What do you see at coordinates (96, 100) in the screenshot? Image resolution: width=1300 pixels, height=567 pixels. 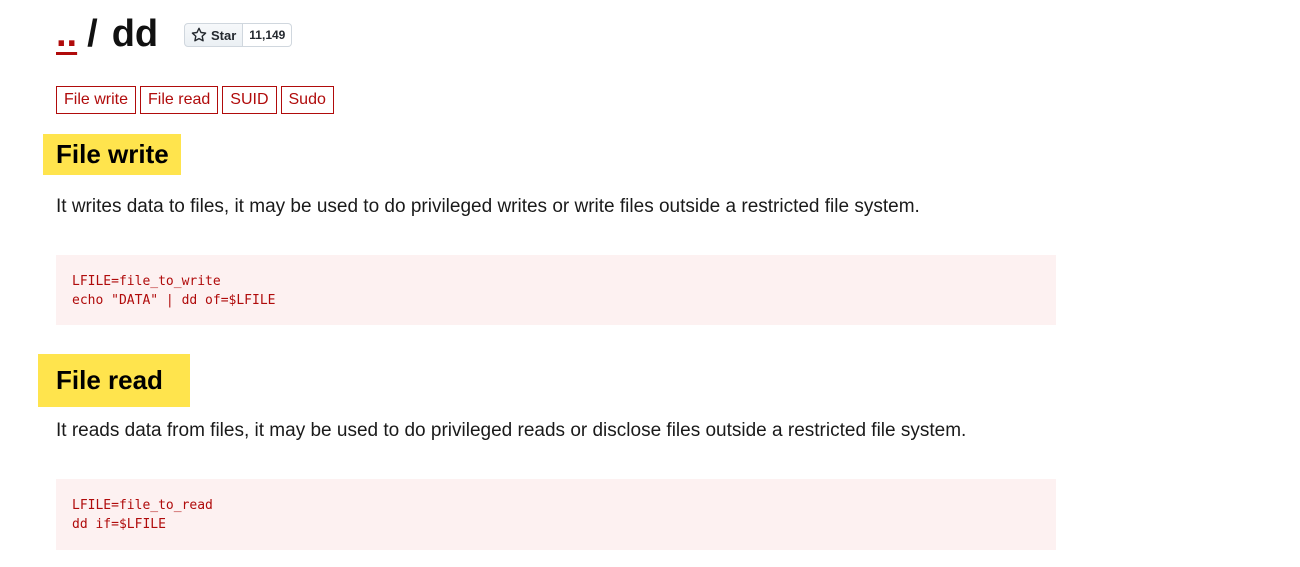 I see `tag-file-write: File write` at bounding box center [96, 100].